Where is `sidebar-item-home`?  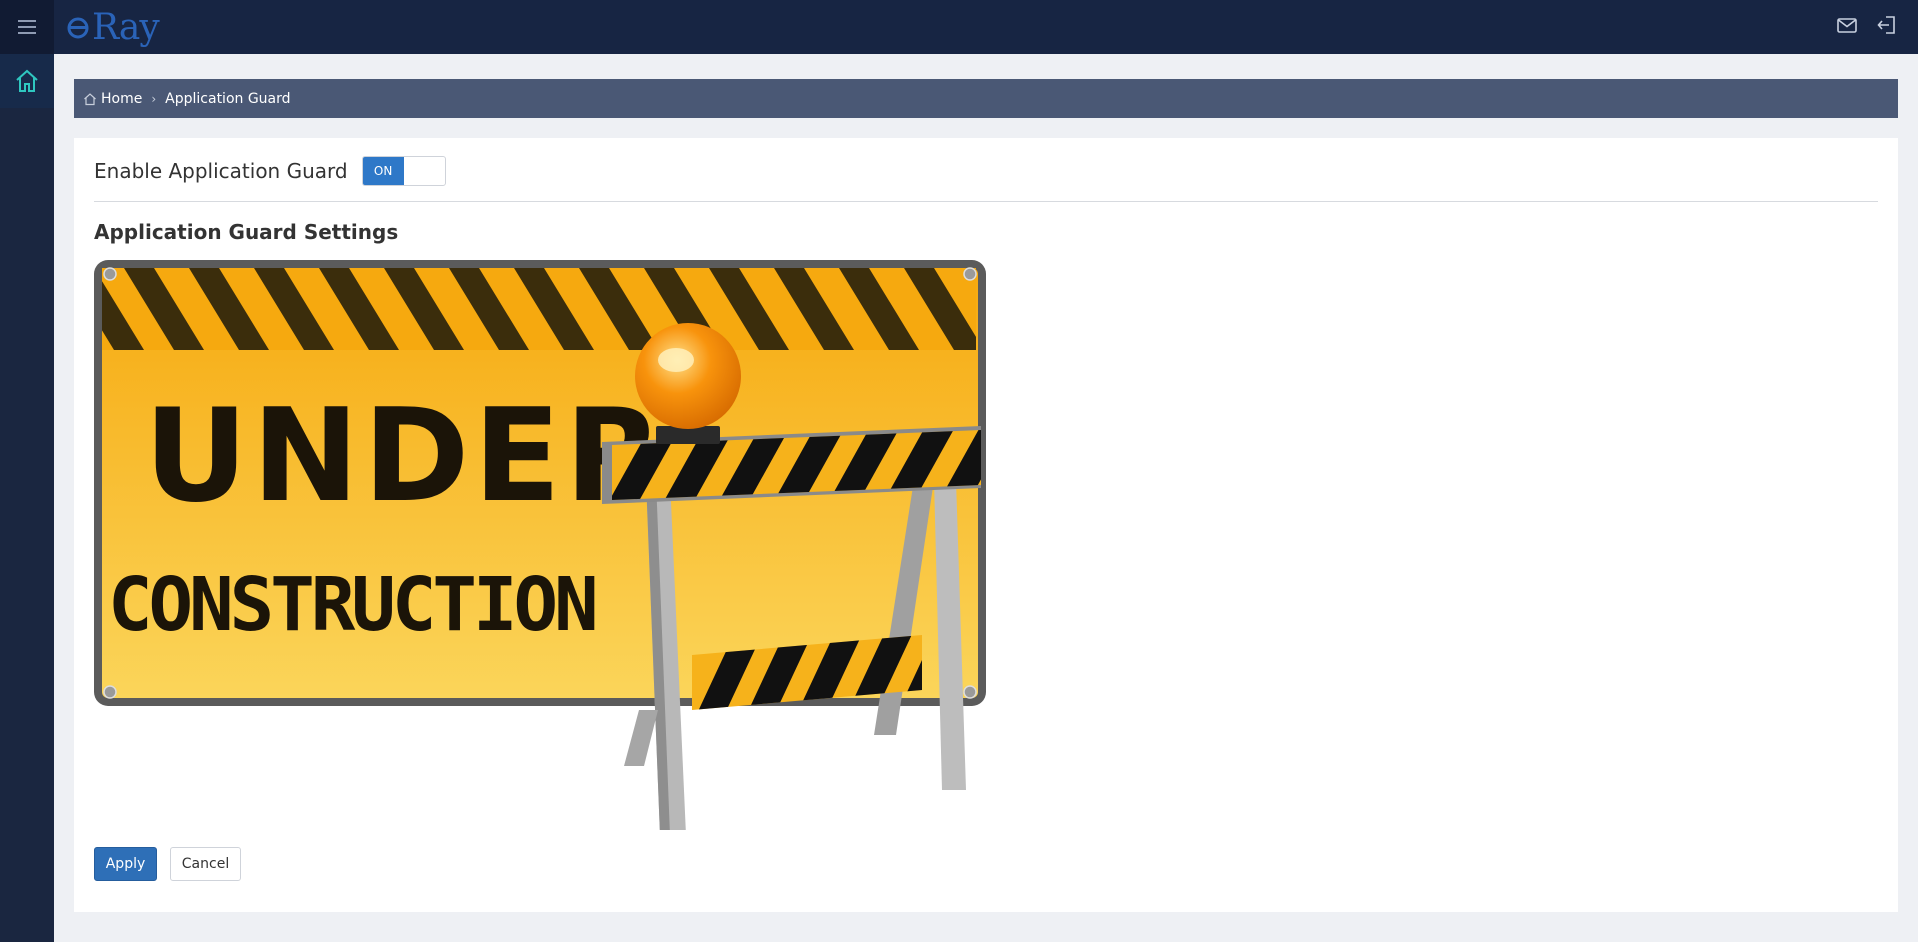 sidebar-item-home is located at coordinates (31, 81).